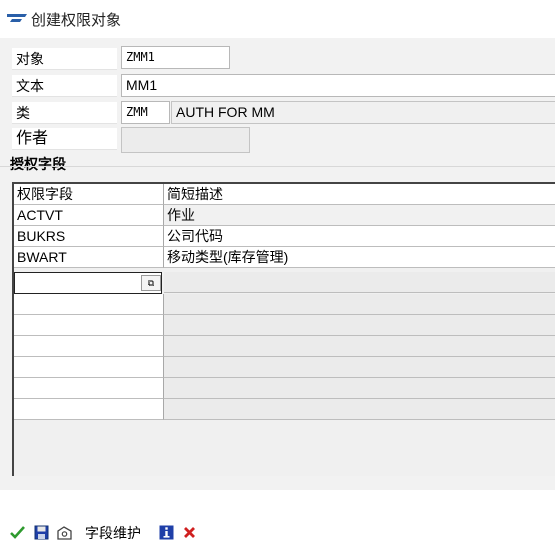 This screenshot has height=544, width=555. I want to click on value-help-icon: ⧉, so click(151, 283).